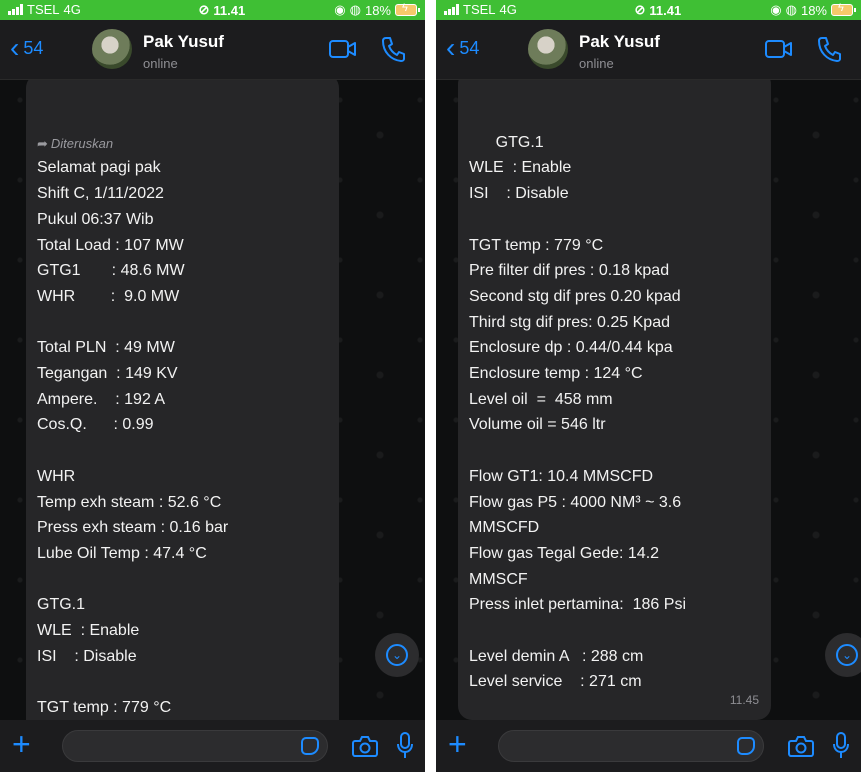  What do you see at coordinates (744, 700) in the screenshot?
I see `message-time: 11.45` at bounding box center [744, 700].